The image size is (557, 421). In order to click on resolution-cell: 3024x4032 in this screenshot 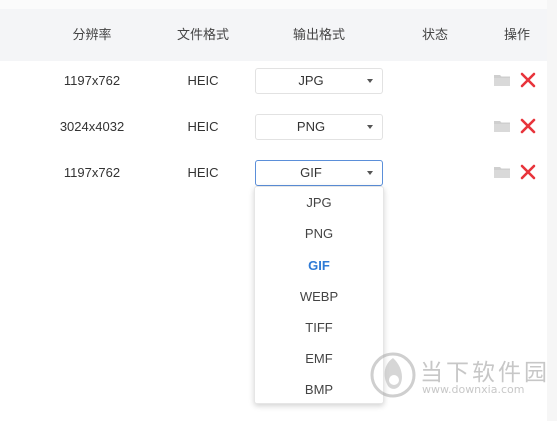, I will do `click(92, 126)`.